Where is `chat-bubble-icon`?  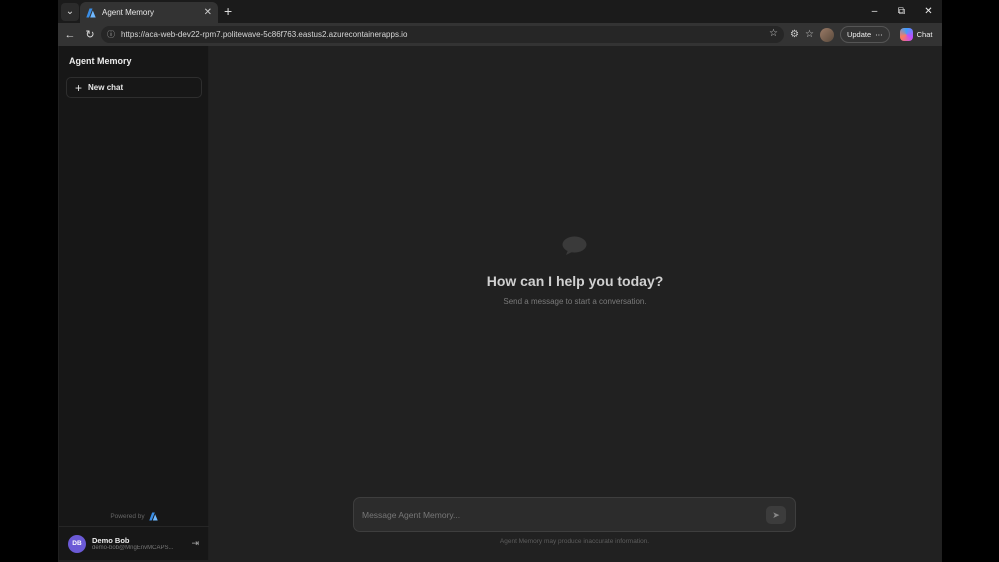 chat-bubble-icon is located at coordinates (574, 245).